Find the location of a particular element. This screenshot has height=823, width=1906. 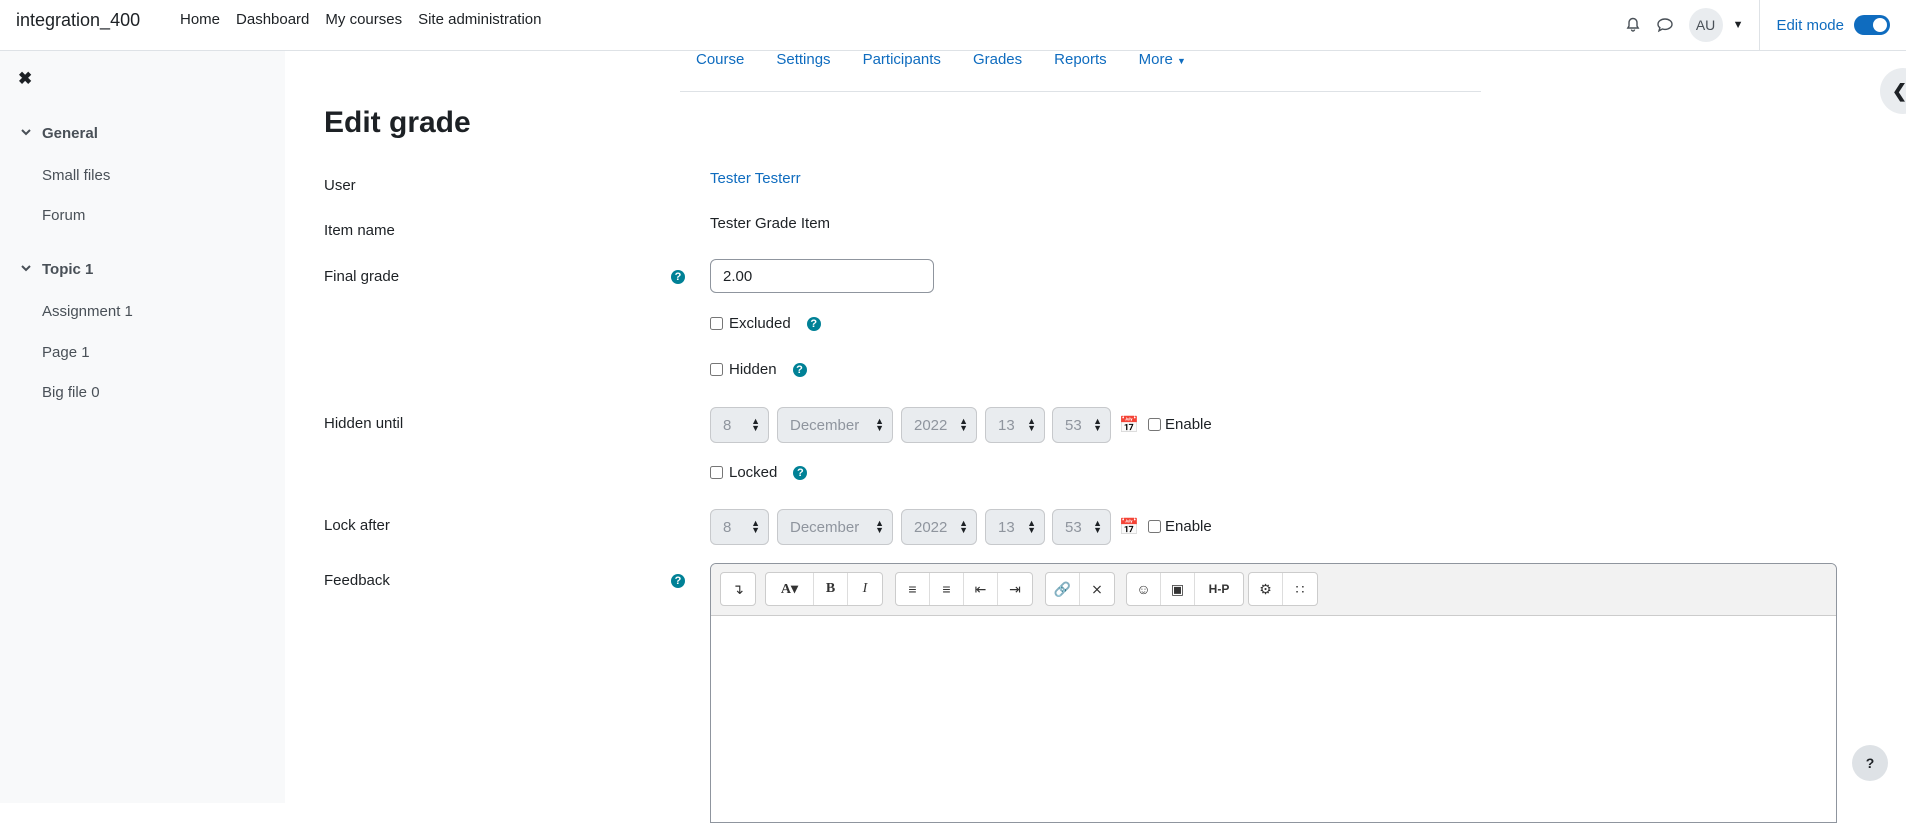

nav-my-courses-link: My courses is located at coordinates (363, 19).